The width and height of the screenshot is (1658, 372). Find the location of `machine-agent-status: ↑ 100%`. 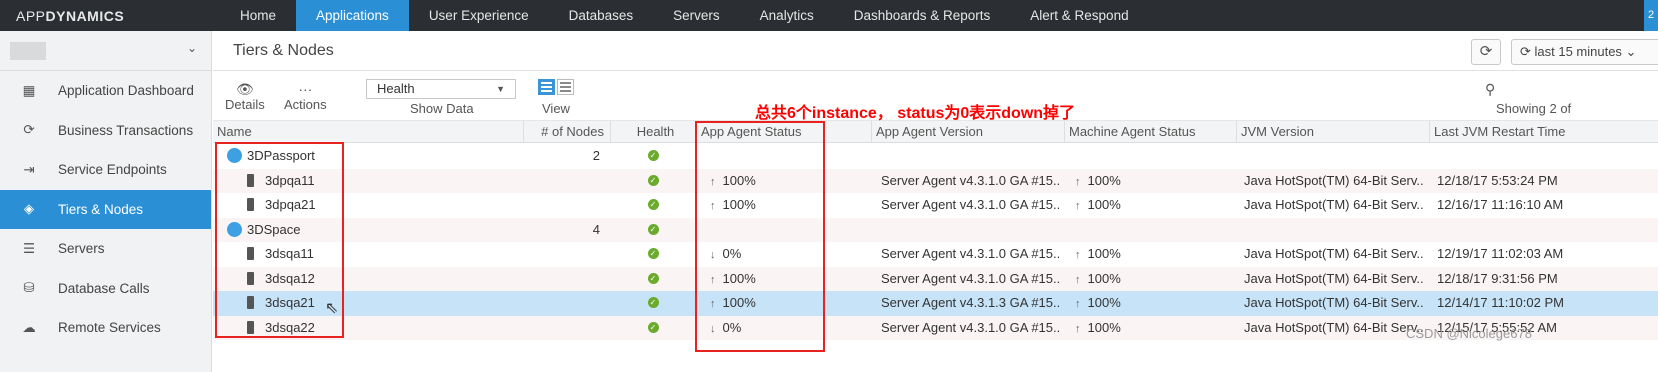

machine-agent-status: ↑ 100% is located at coordinates (1098, 279).